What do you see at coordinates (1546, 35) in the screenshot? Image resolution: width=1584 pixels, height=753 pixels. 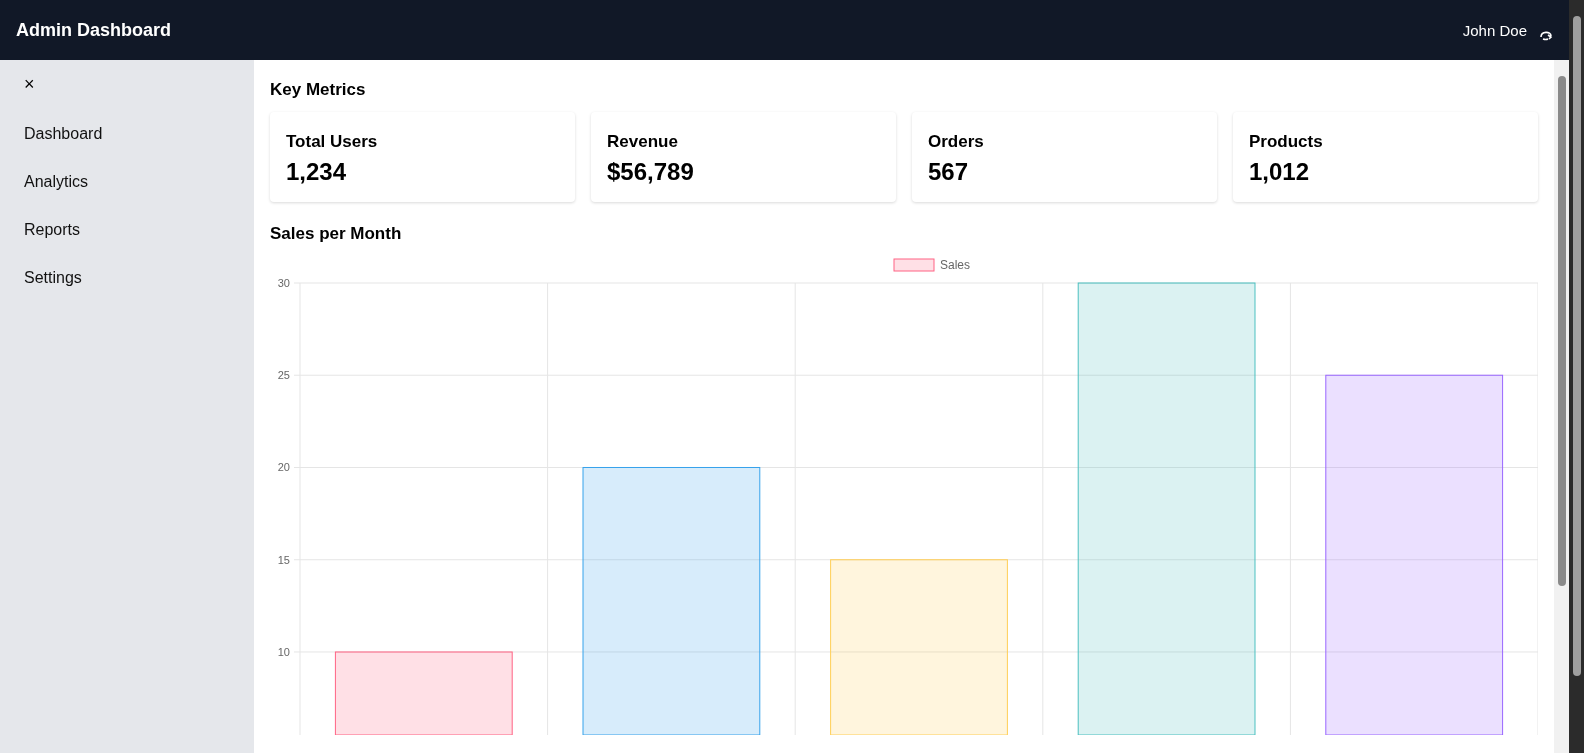 I see `user-menu-icon` at bounding box center [1546, 35].